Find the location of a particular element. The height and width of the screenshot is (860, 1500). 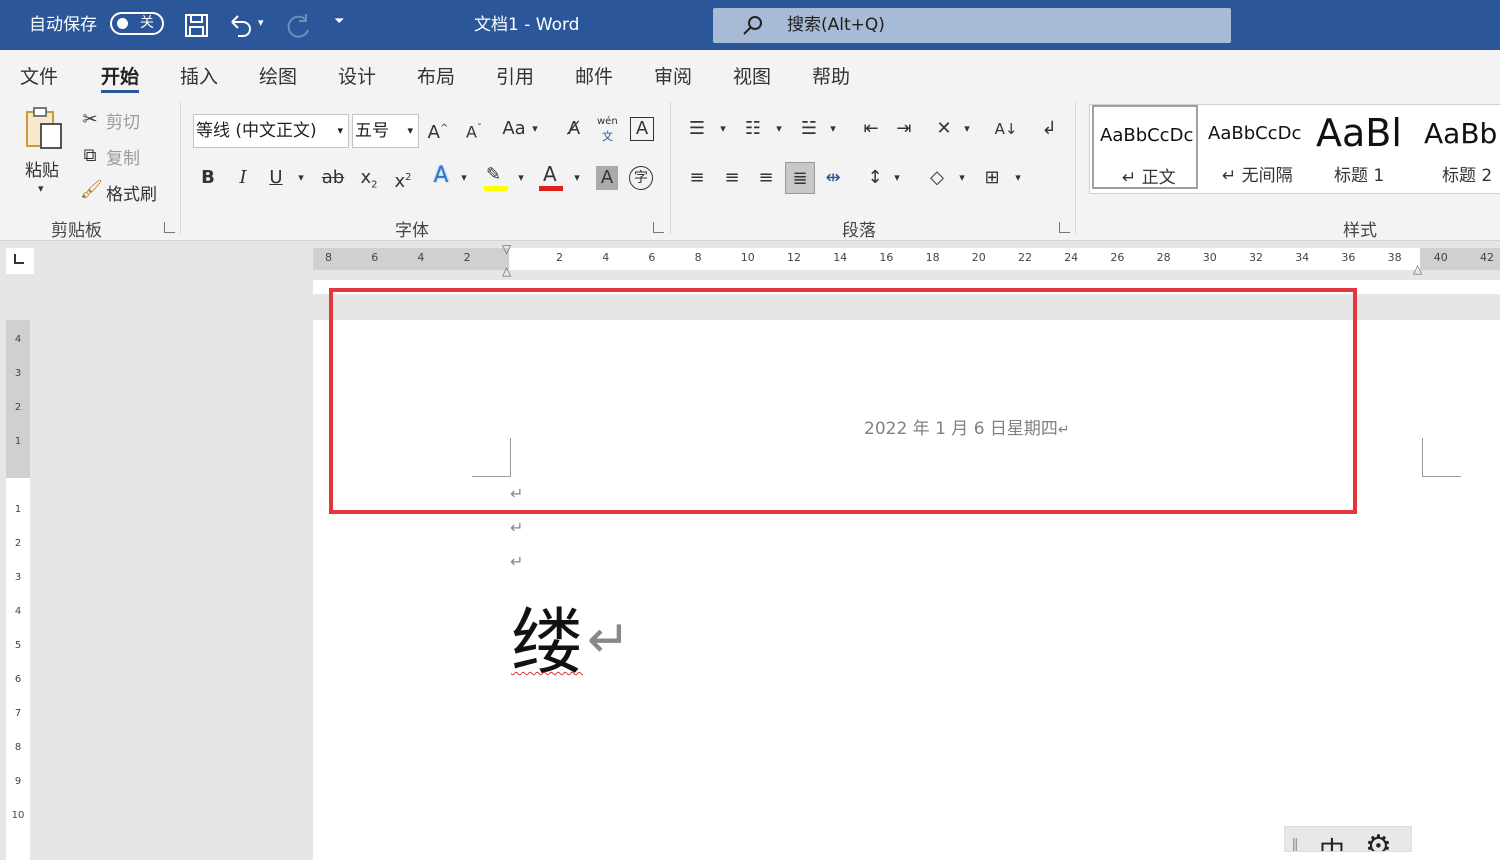

ruler-margin-left is located at coordinates (411, 259).